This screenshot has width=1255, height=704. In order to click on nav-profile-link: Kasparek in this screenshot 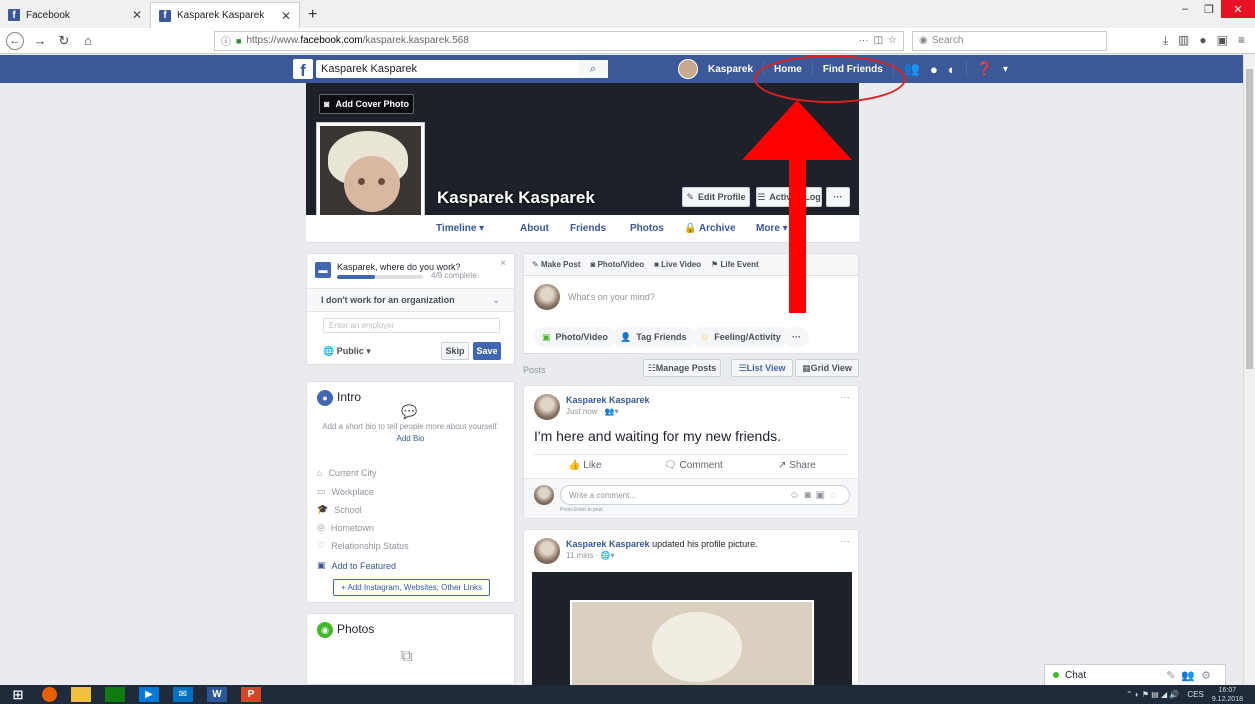, I will do `click(730, 69)`.